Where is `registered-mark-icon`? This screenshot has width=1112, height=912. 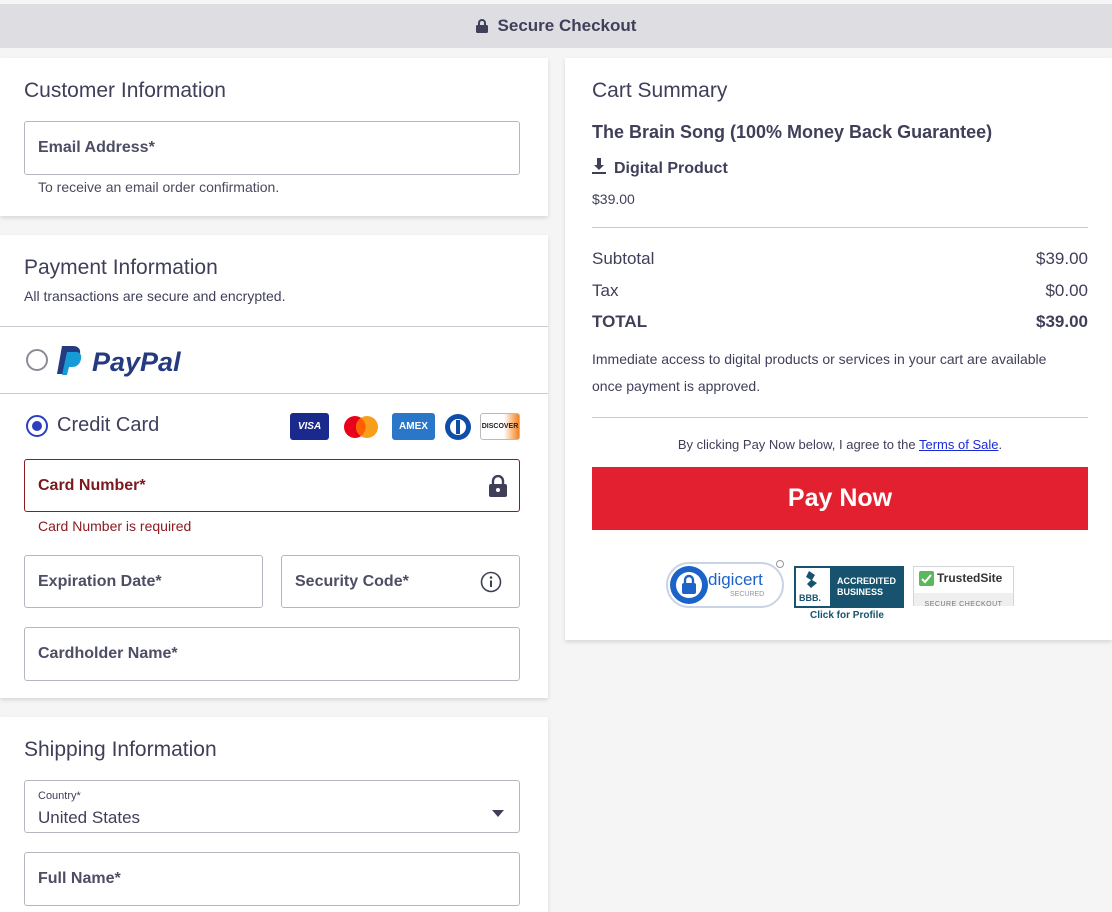 registered-mark-icon is located at coordinates (780, 564).